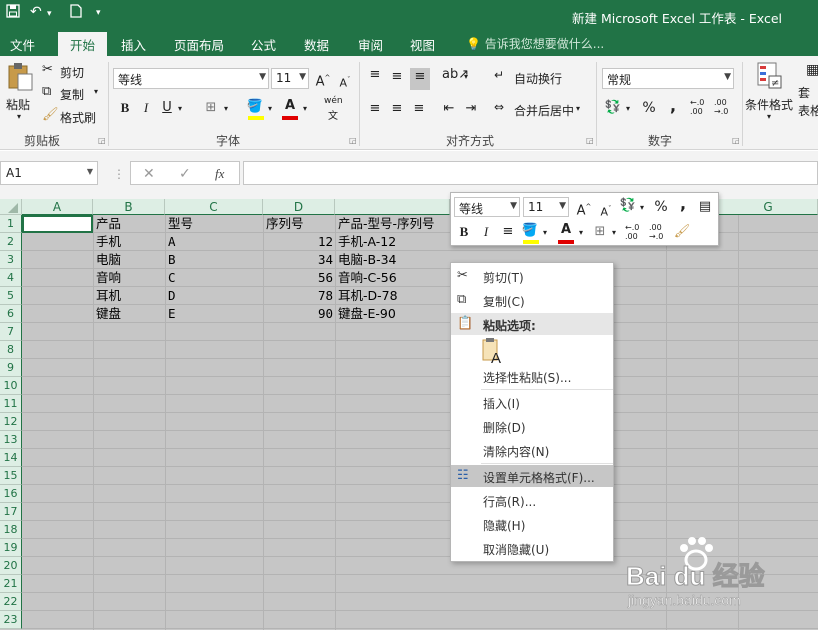  Describe the element at coordinates (11, 602) in the screenshot. I see `row-header-22: 22` at that location.